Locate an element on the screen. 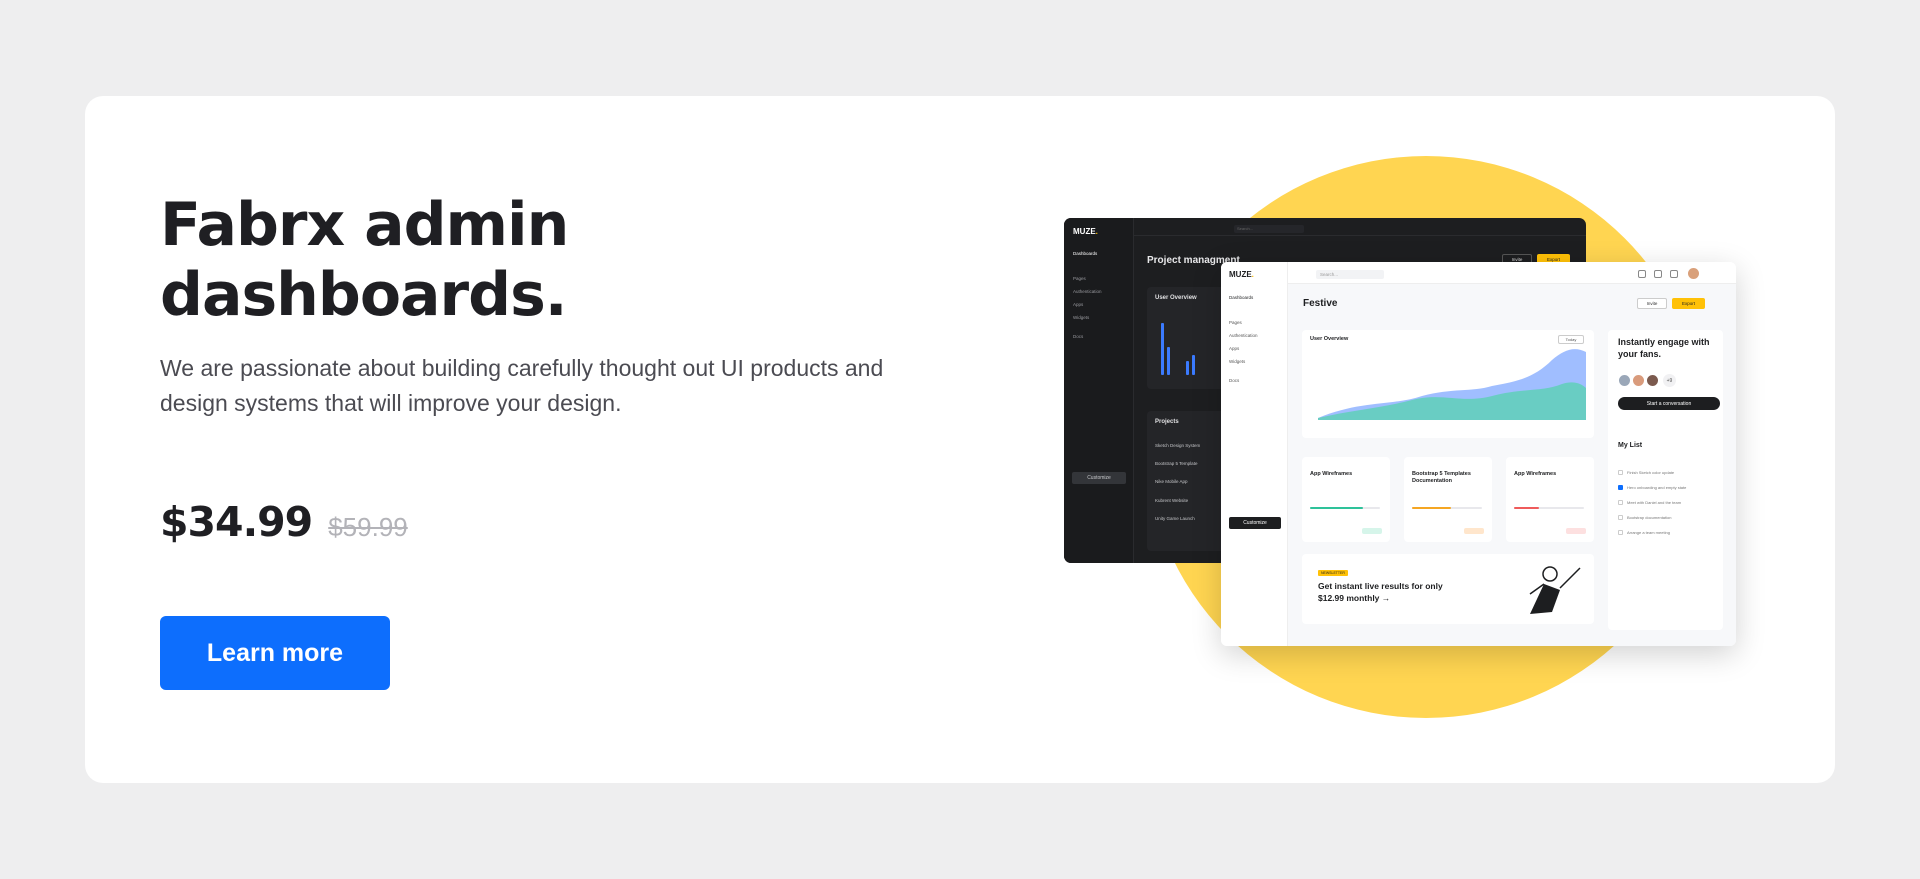 This screenshot has height=879, width=1920. light-nav-item: Apps is located at coordinates (1234, 348).